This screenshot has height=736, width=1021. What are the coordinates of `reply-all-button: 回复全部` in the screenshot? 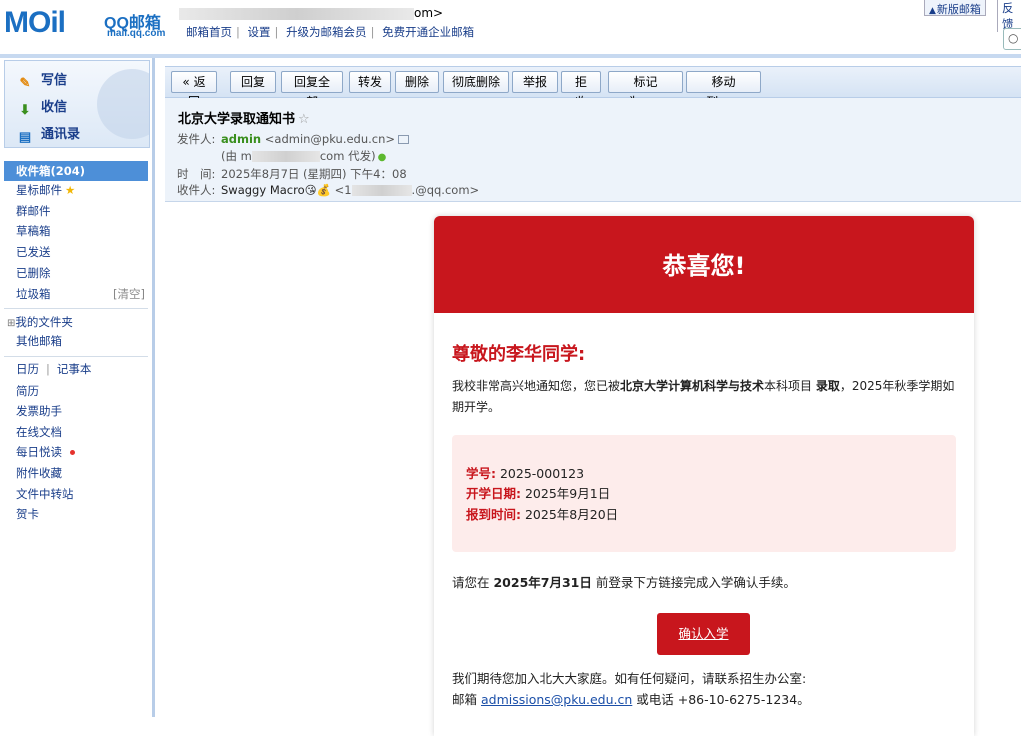 It's located at (312, 90).